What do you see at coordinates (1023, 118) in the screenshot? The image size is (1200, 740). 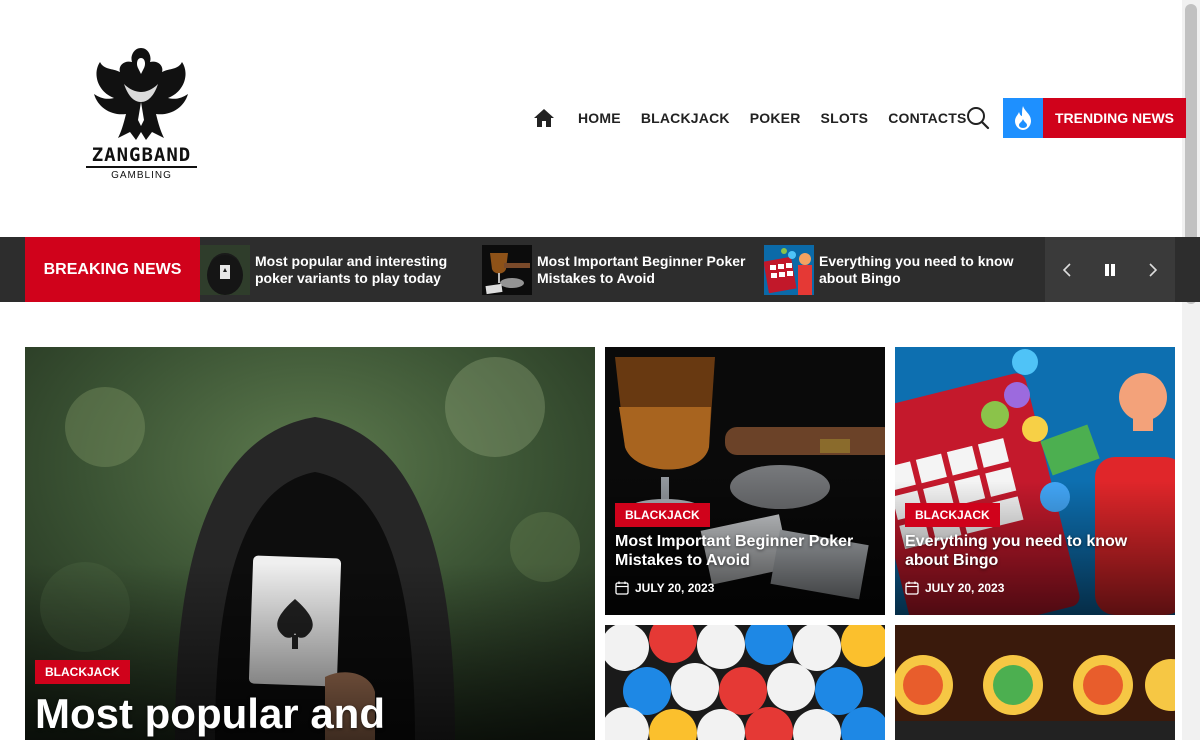 I see `fire-icon` at bounding box center [1023, 118].